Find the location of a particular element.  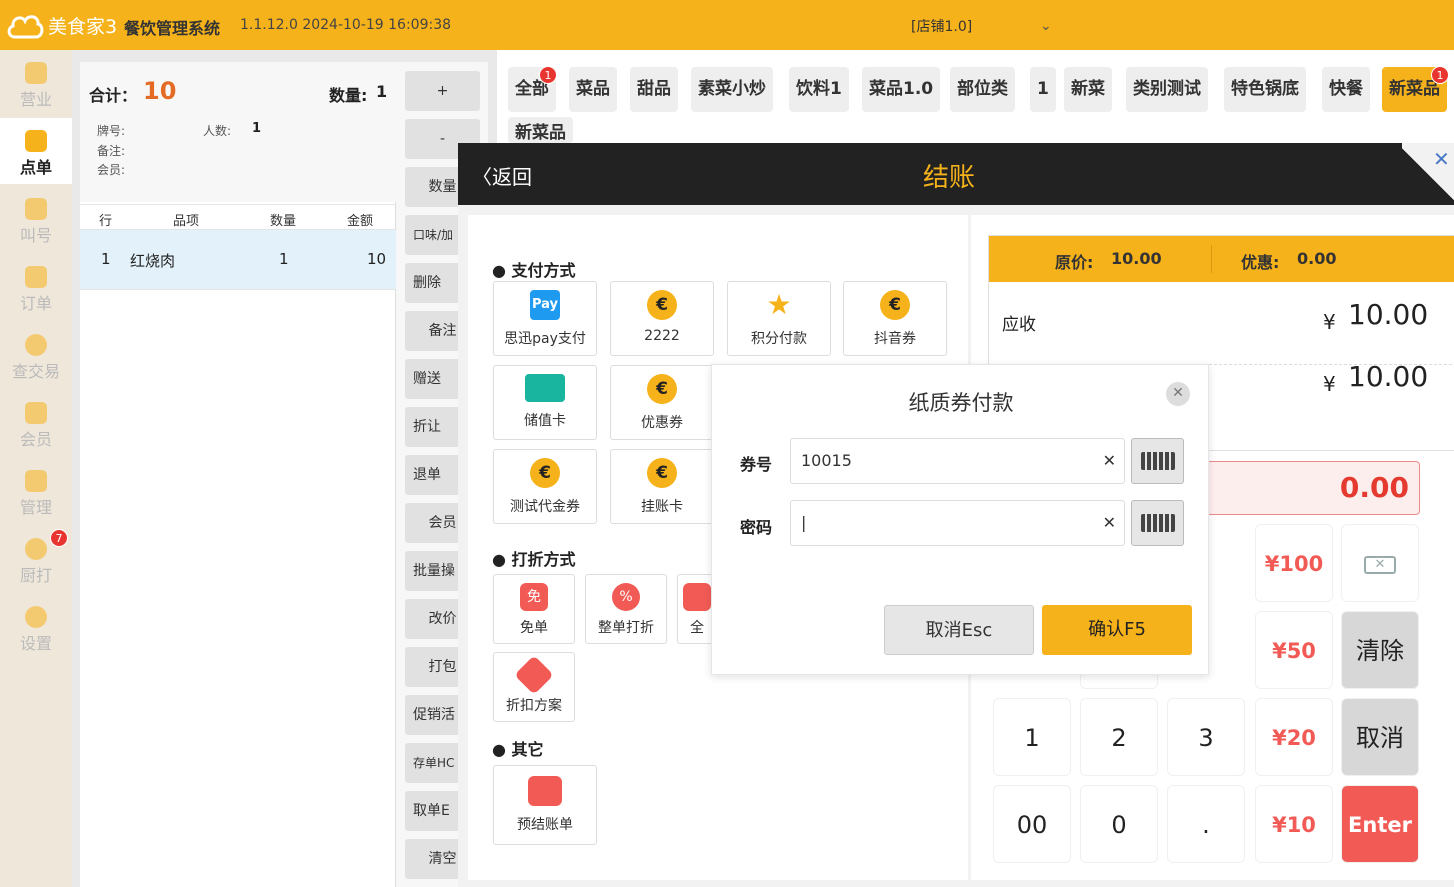

pre-bill-button: 预结账单 is located at coordinates (545, 805).